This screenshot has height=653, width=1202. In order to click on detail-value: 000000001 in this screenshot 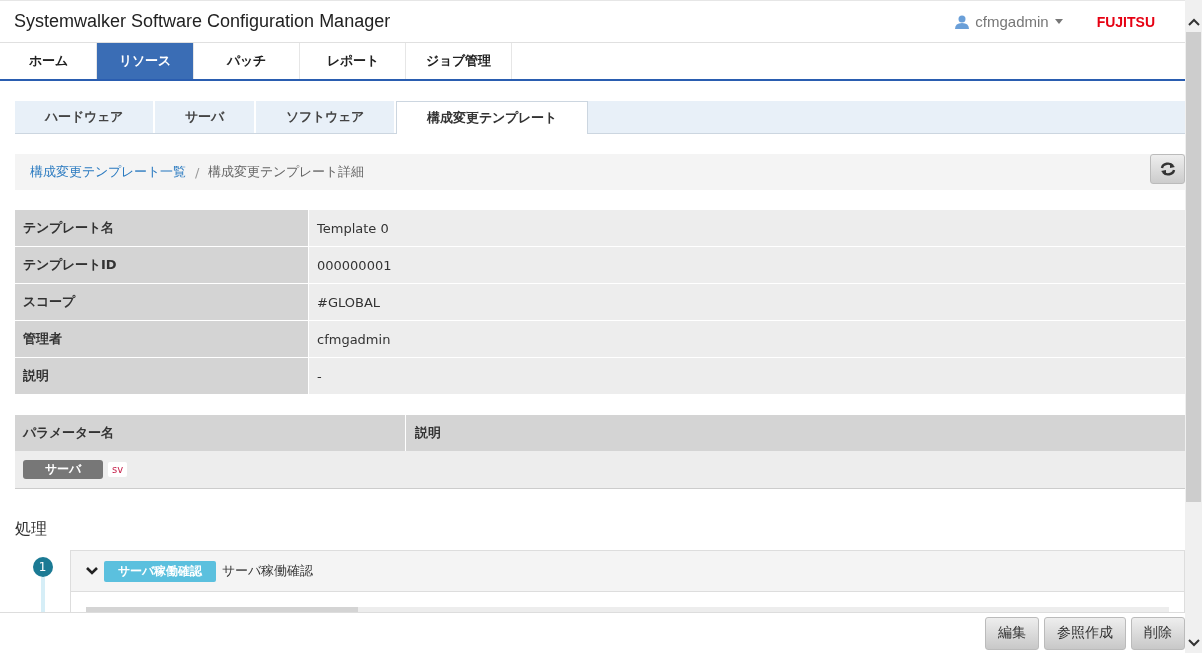, I will do `click(747, 265)`.